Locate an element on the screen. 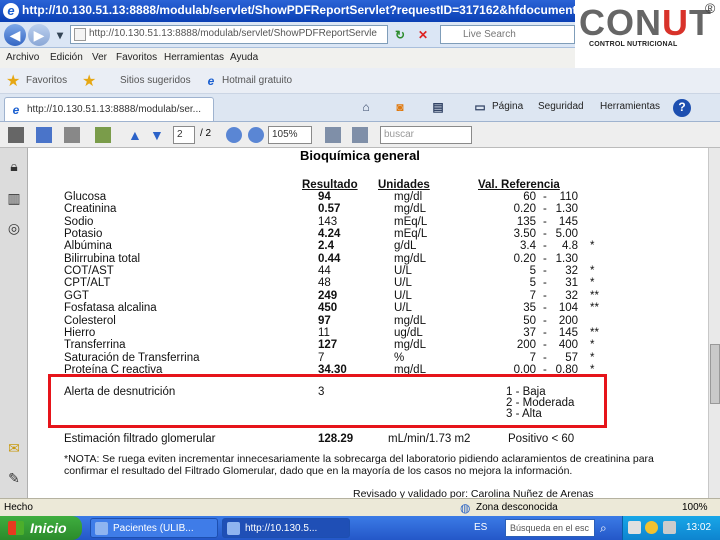  print-icon: ▤ is located at coordinates (438, 107).